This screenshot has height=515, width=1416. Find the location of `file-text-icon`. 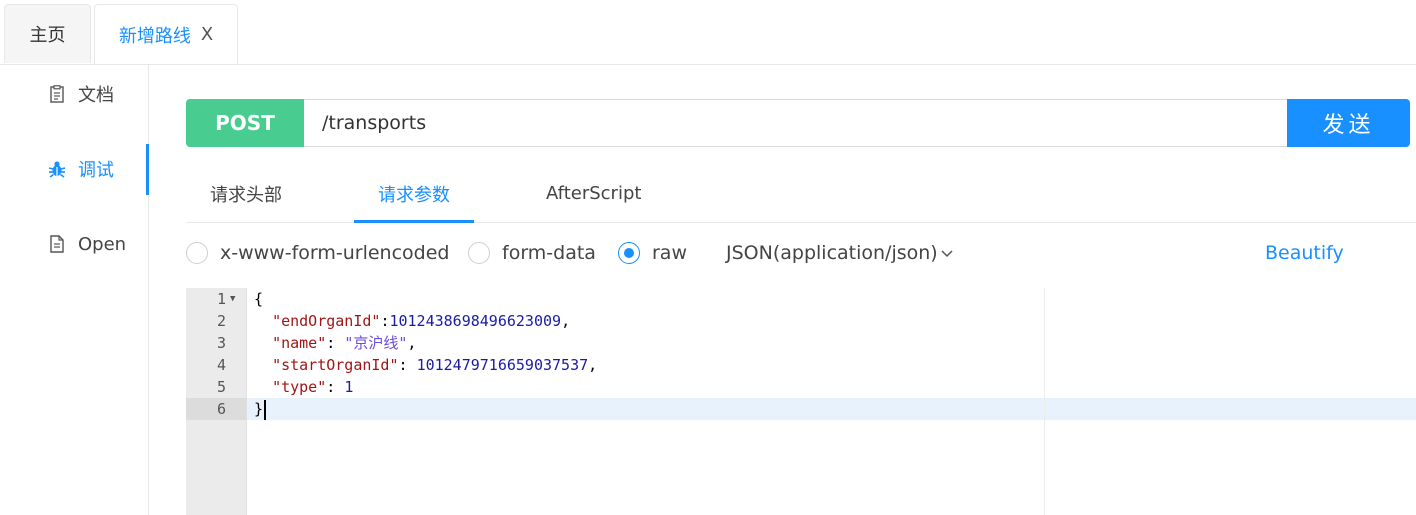

file-text-icon is located at coordinates (57, 244).